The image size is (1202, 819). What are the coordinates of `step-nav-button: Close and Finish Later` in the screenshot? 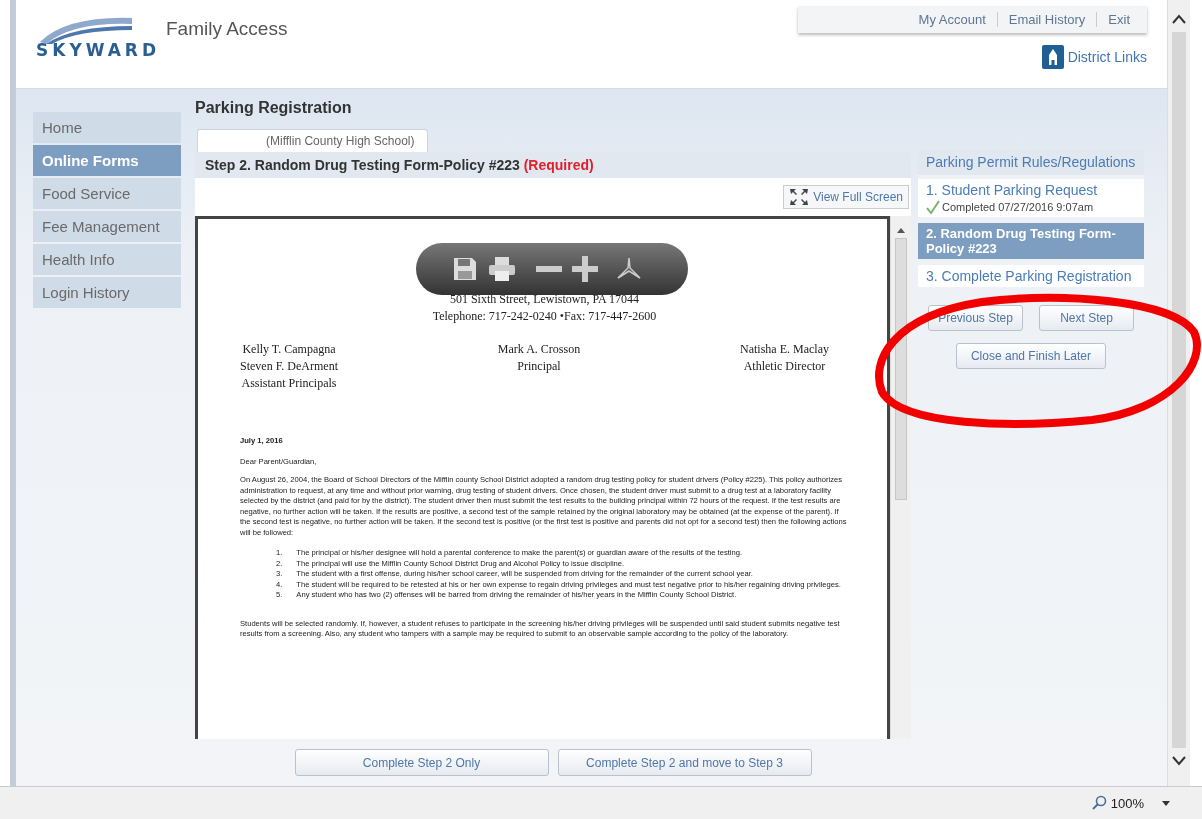 It's located at (1031, 356).